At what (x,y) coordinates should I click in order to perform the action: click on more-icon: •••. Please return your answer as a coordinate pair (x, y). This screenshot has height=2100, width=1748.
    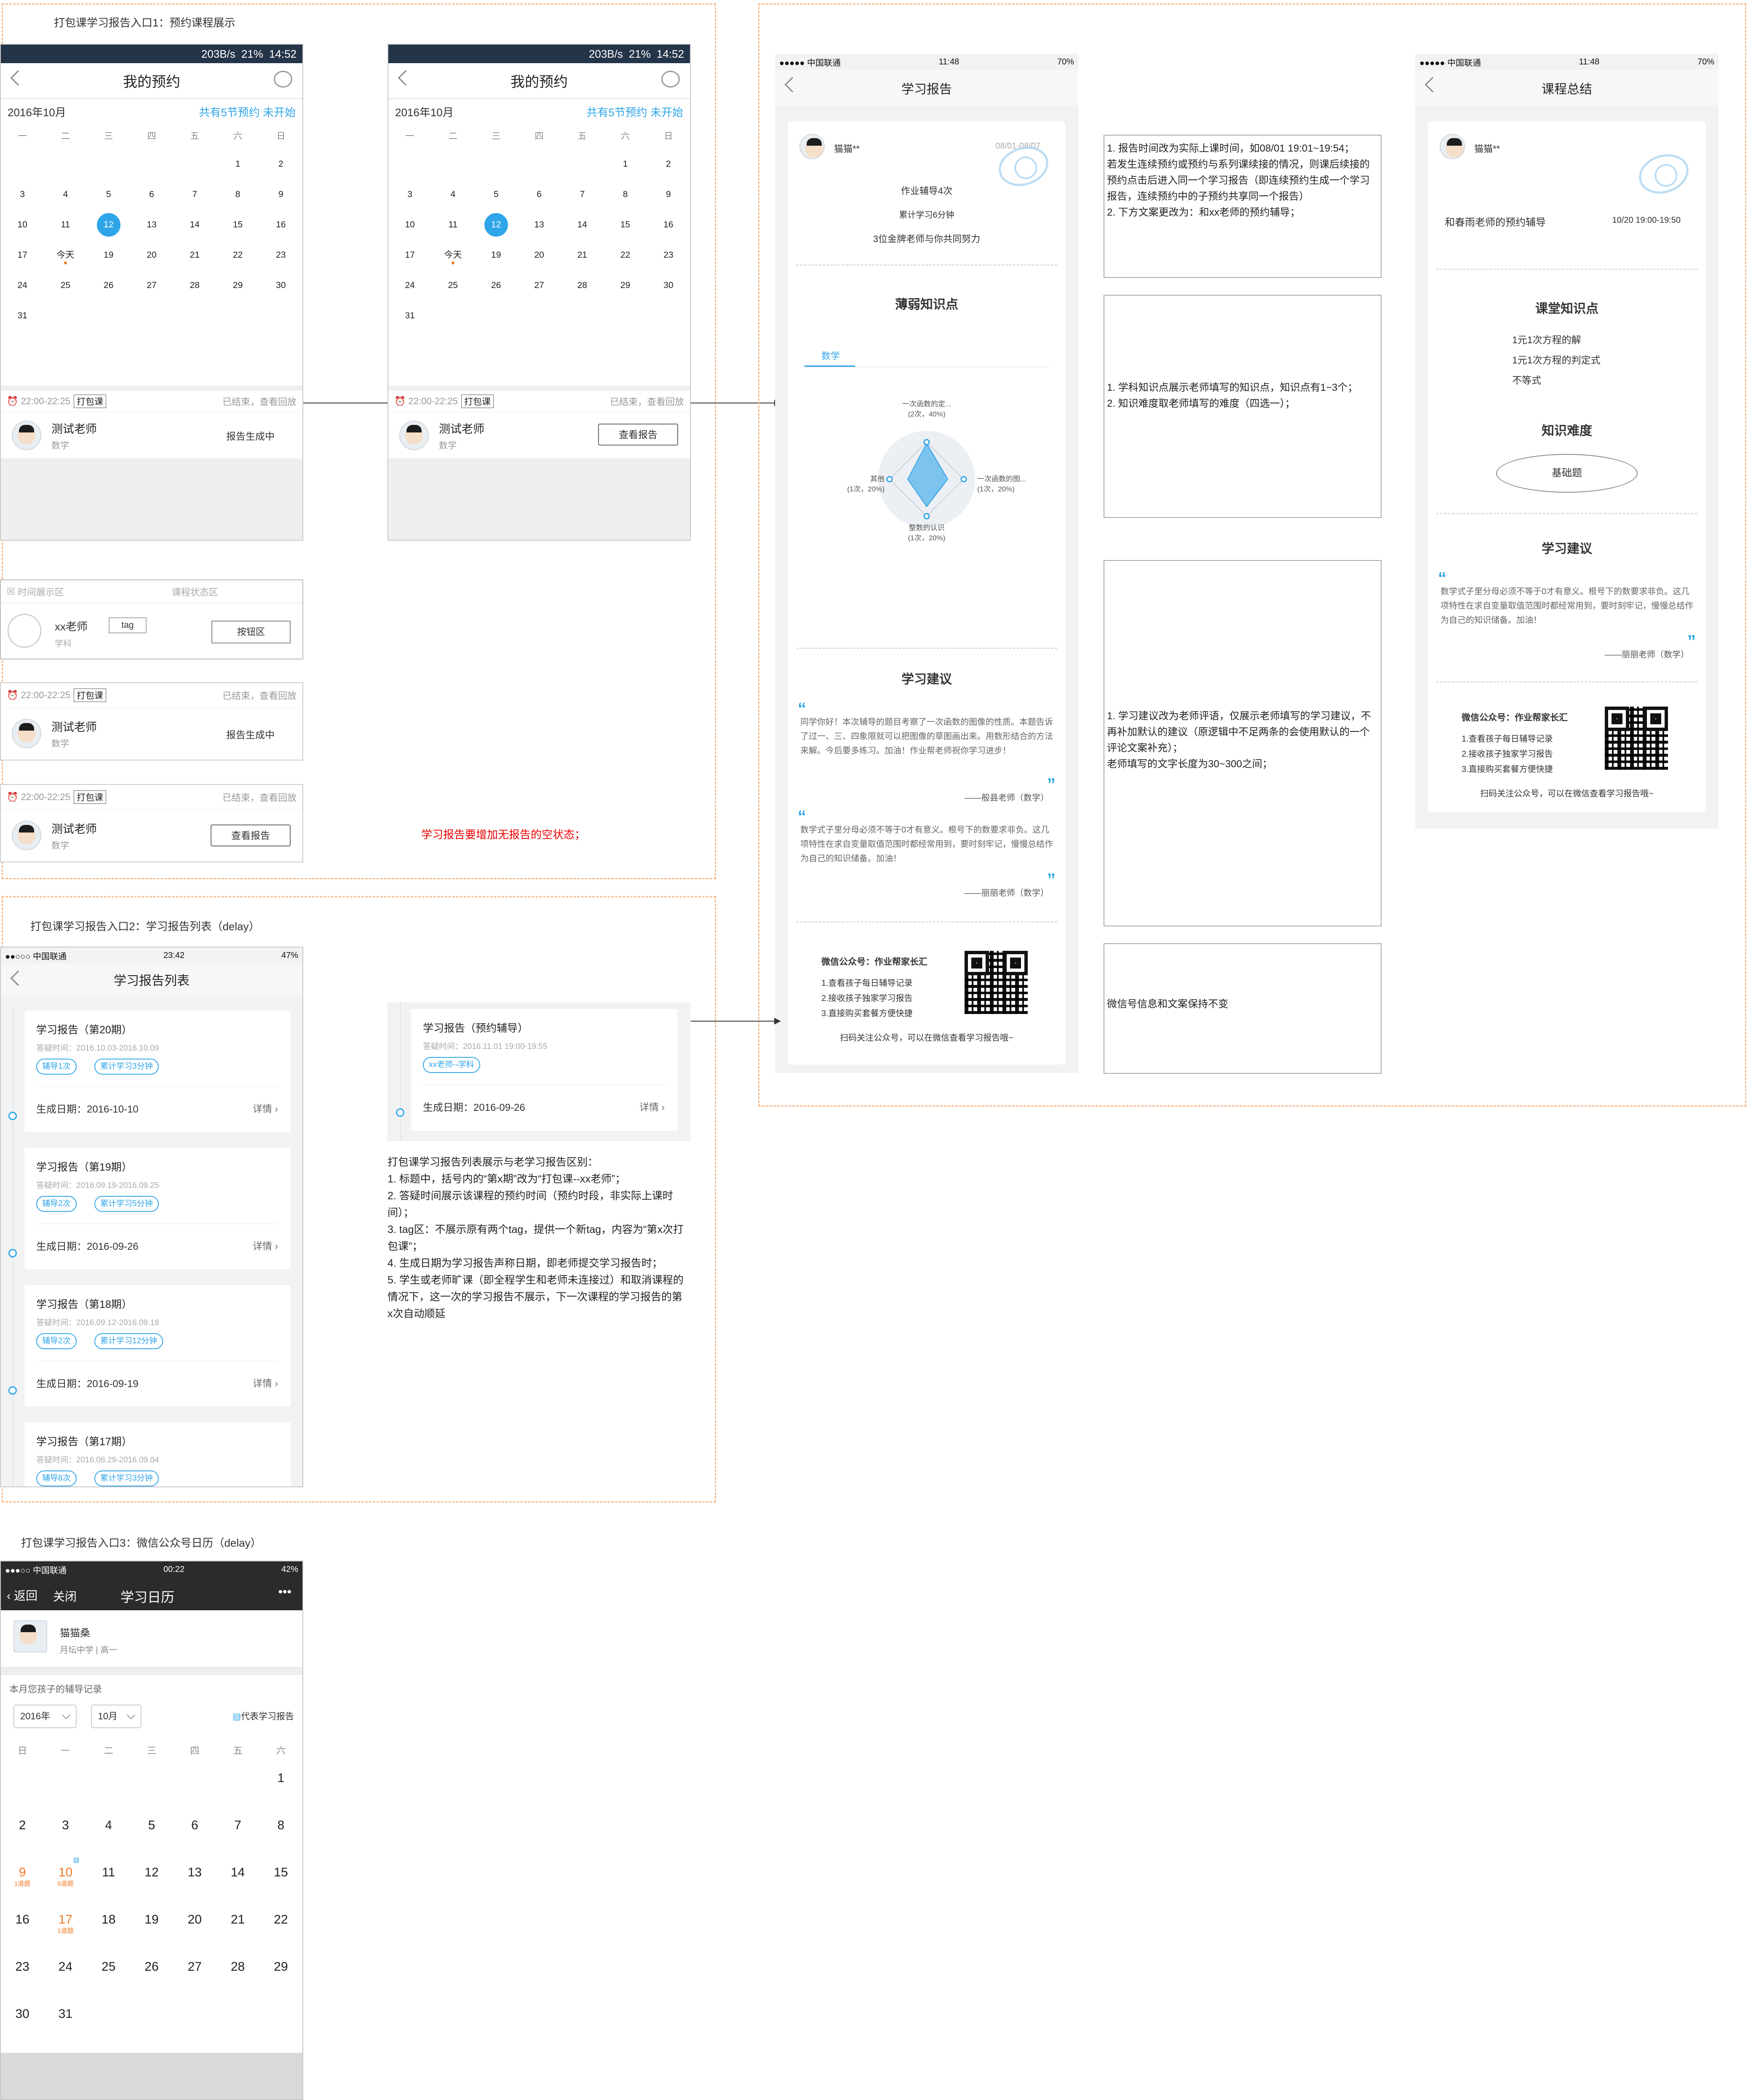
    Looking at the image, I should click on (284, 1592).